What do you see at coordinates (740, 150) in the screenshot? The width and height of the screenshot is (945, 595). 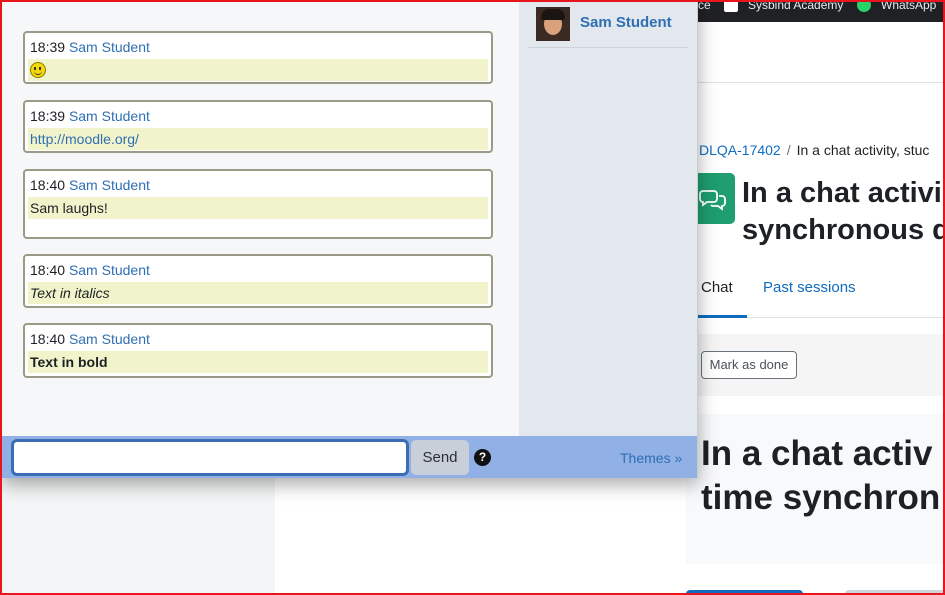 I see `breadcrumb-course-link: DLQA-17402` at bounding box center [740, 150].